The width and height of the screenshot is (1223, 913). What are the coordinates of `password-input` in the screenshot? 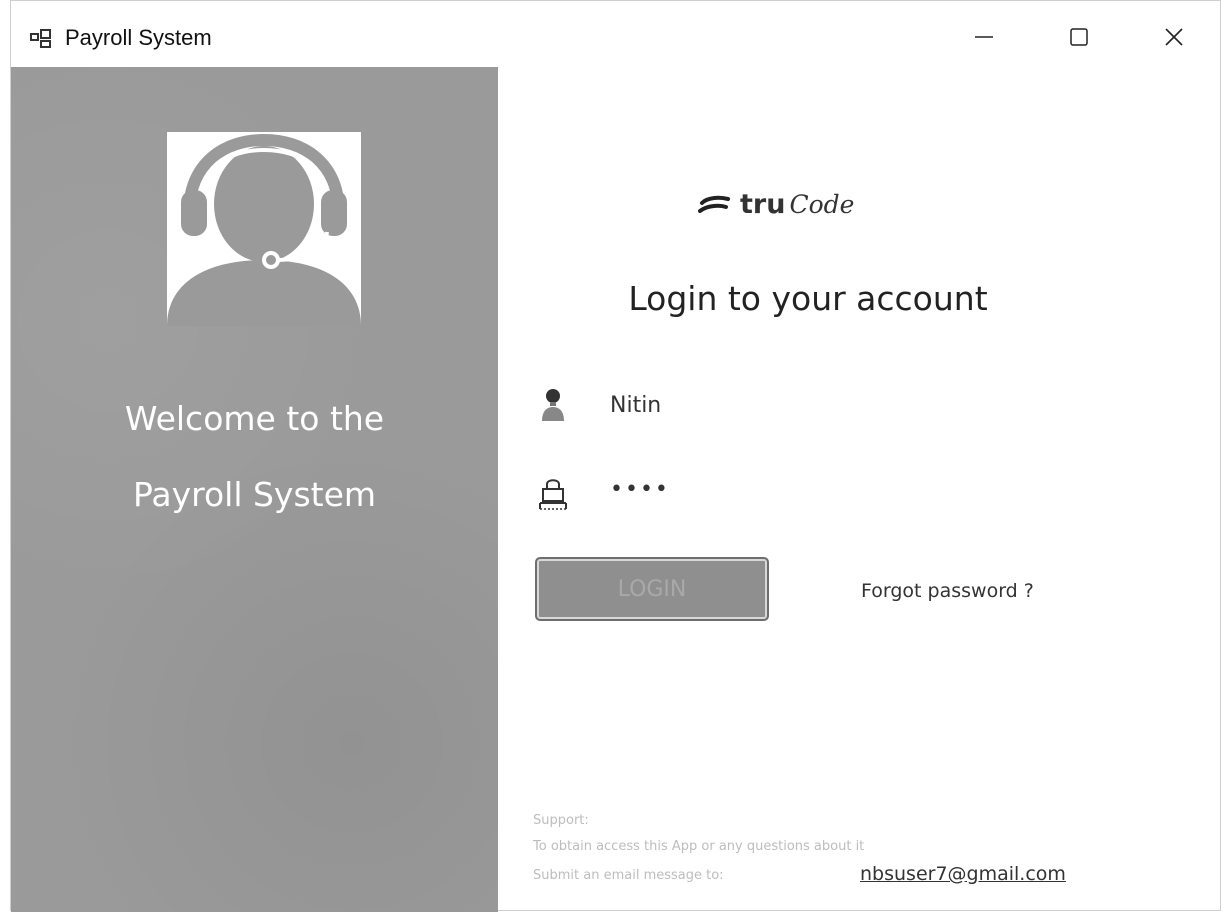 It's located at (870, 489).